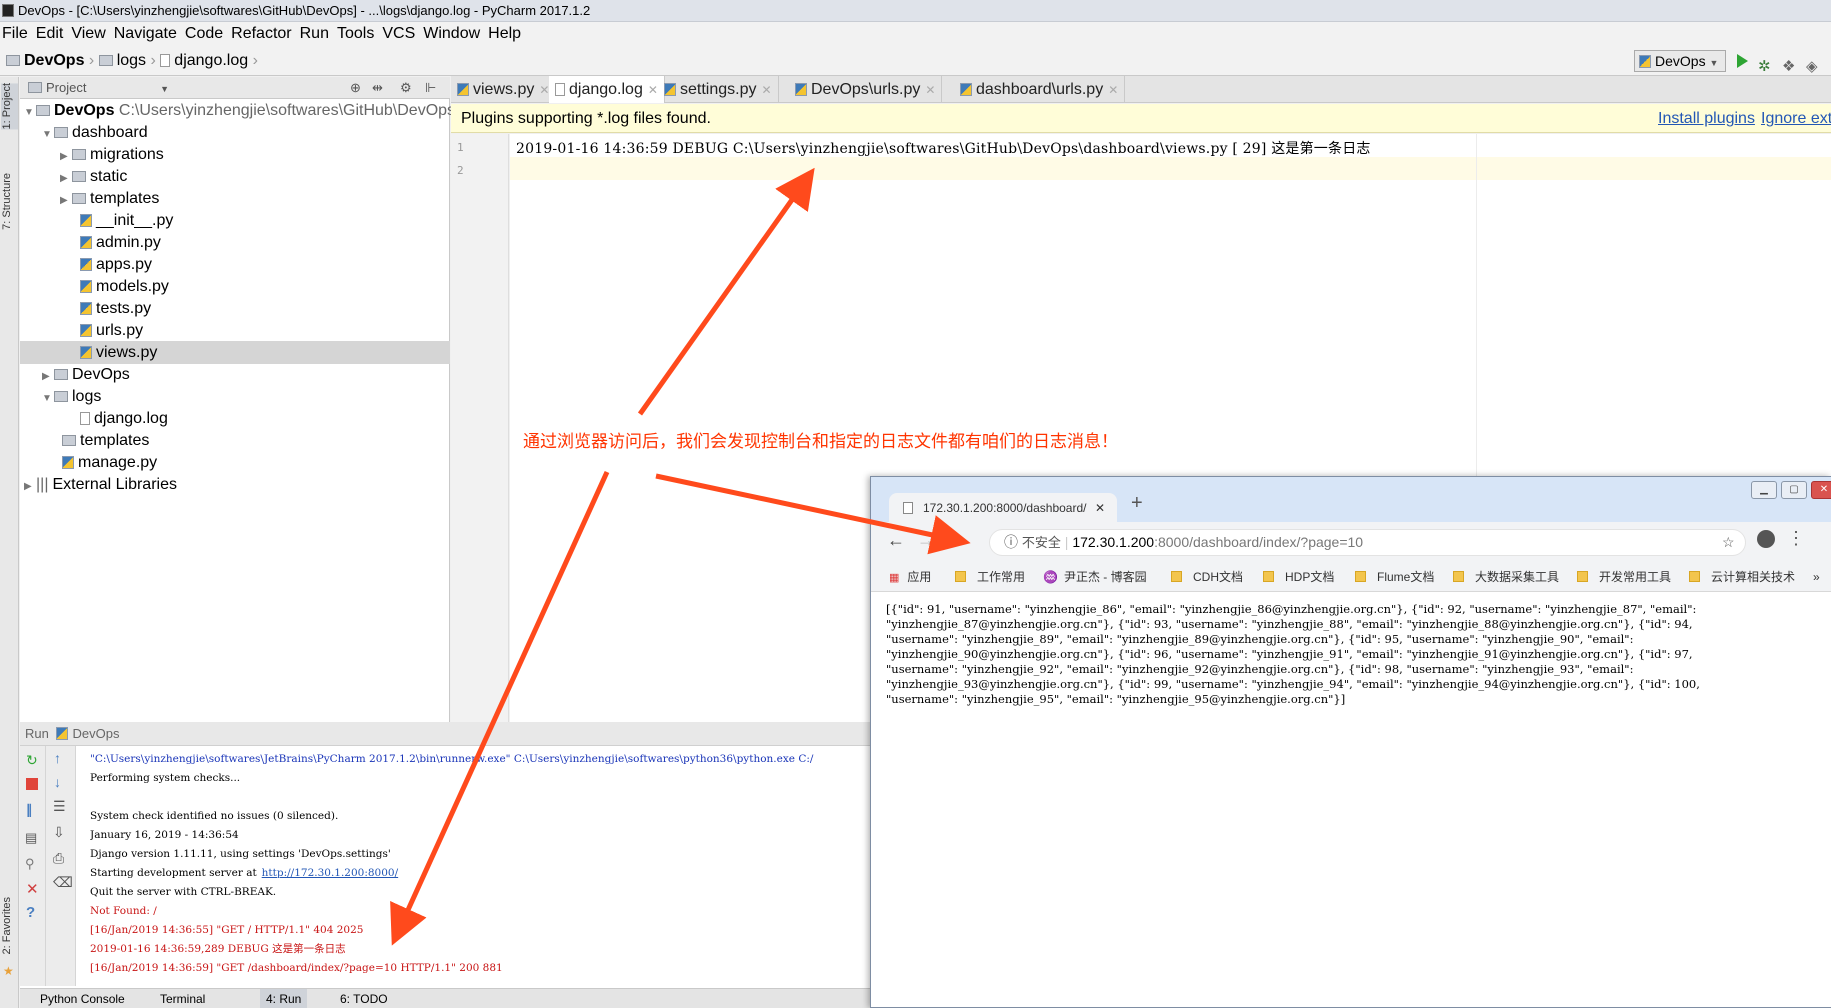 Image resolution: width=1831 pixels, height=1008 pixels. What do you see at coordinates (1298, 577) in the screenshot?
I see `bookmark-item: HDP文档` at bounding box center [1298, 577].